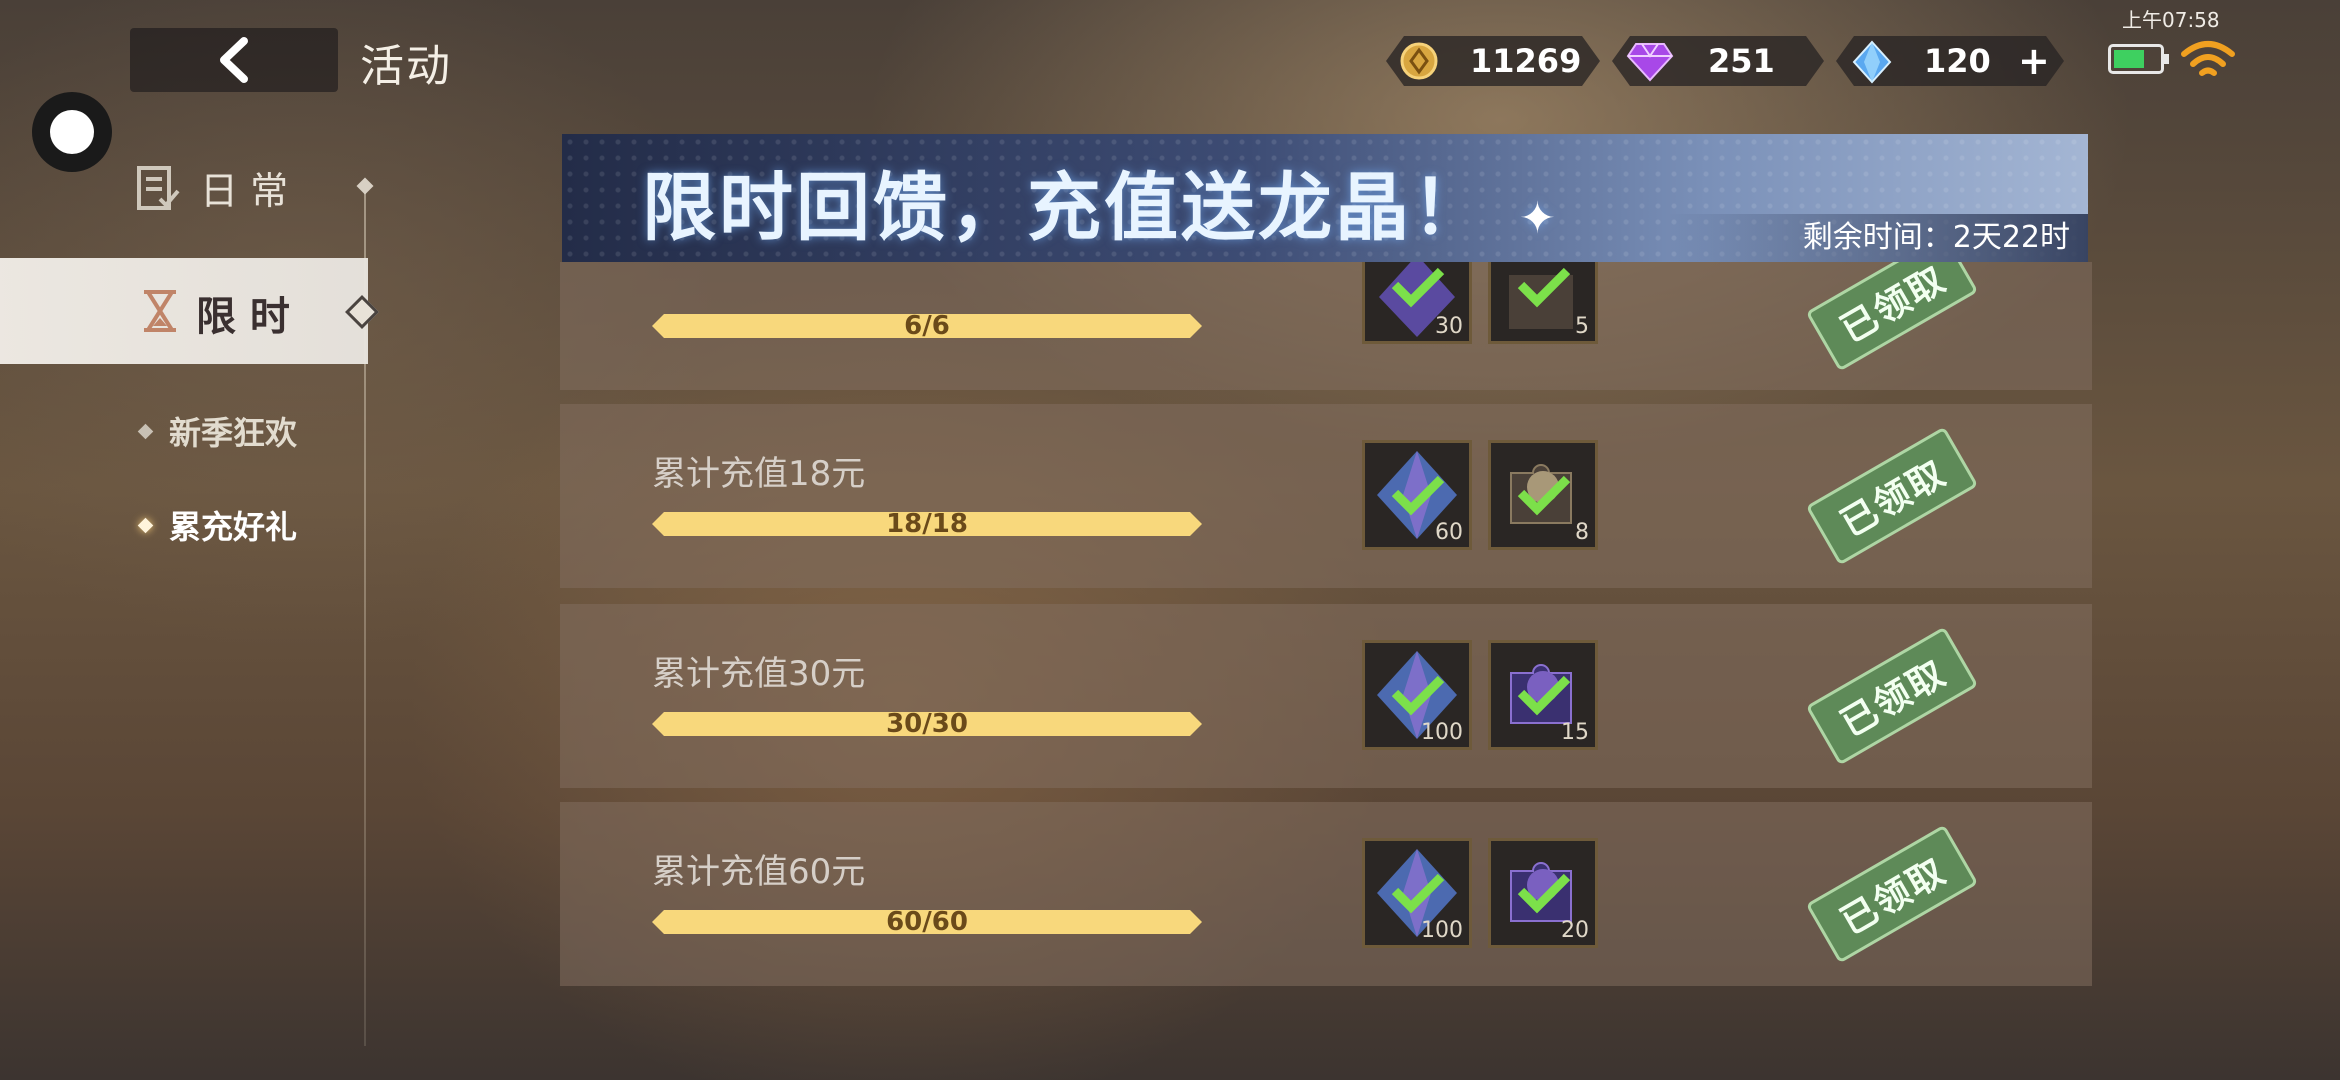 Image resolution: width=2340 pixels, height=1080 pixels. What do you see at coordinates (1417, 495) in the screenshot?
I see `reward-item: 60` at bounding box center [1417, 495].